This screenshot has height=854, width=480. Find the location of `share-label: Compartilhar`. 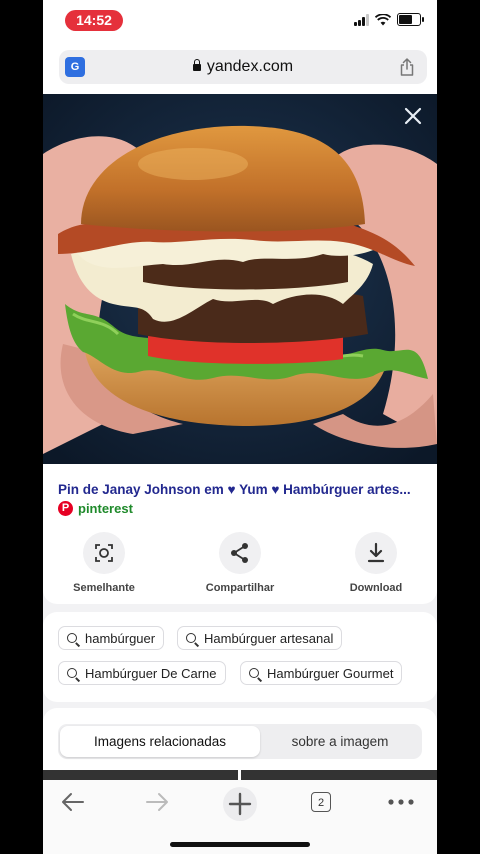

share-label: Compartilhar is located at coordinates (240, 588).